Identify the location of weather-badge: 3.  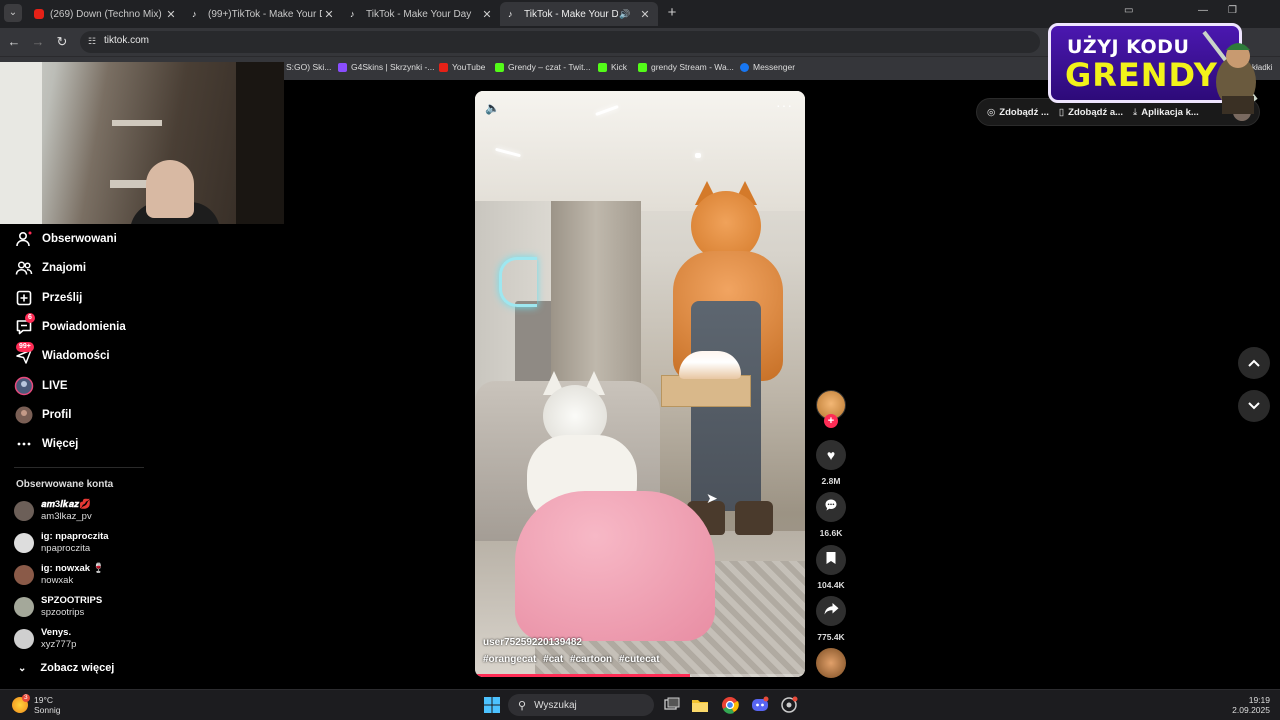
(26, 698).